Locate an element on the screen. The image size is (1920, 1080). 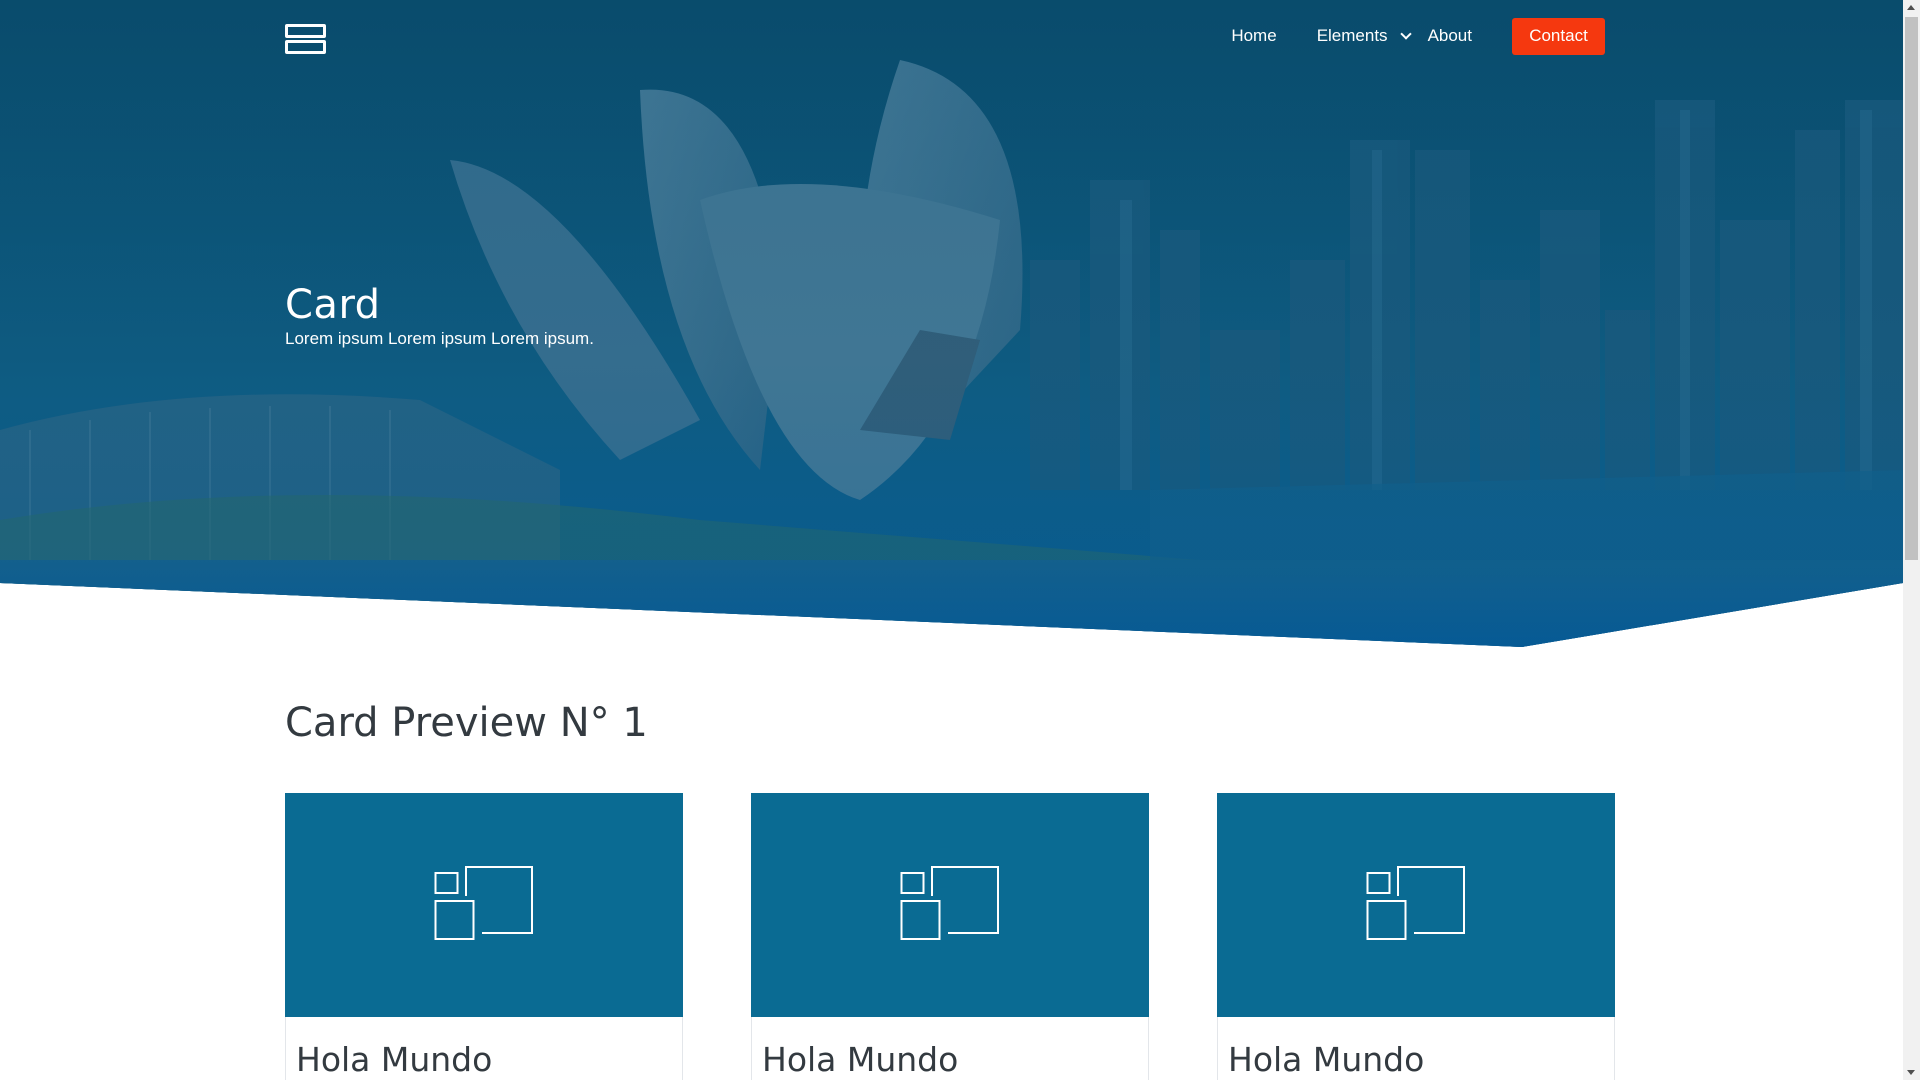
nav-links: Home Elements About Contact is located at coordinates (1398, 36).